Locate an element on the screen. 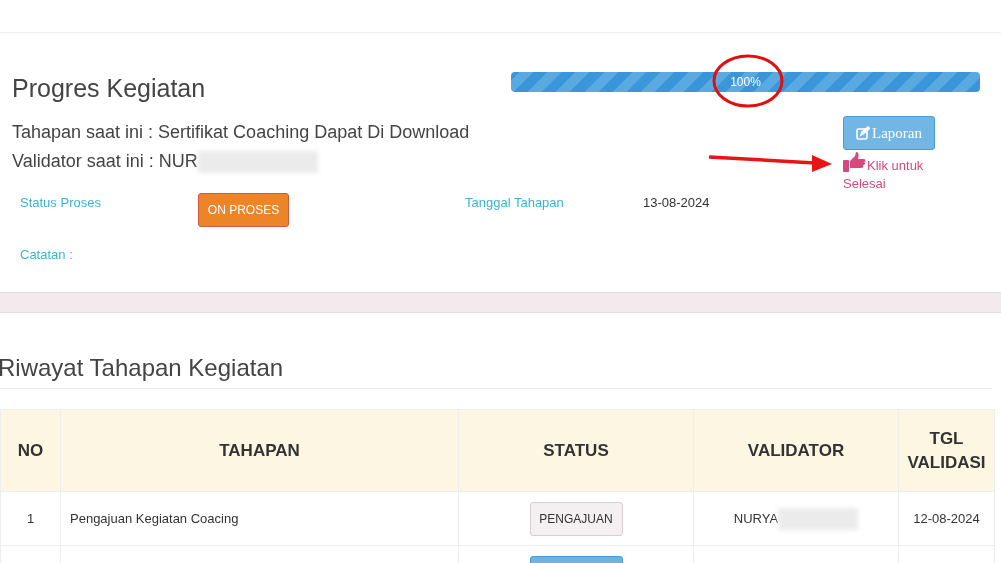 The width and height of the screenshot is (1001, 563). table-cell-text: NURYA is located at coordinates (756, 518).